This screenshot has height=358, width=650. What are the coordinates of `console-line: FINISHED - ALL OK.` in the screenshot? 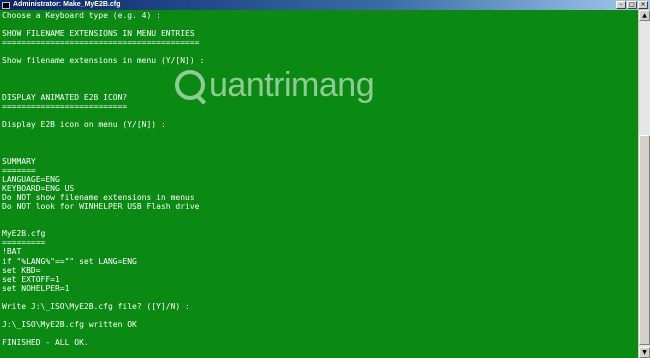 It's located at (45, 343).